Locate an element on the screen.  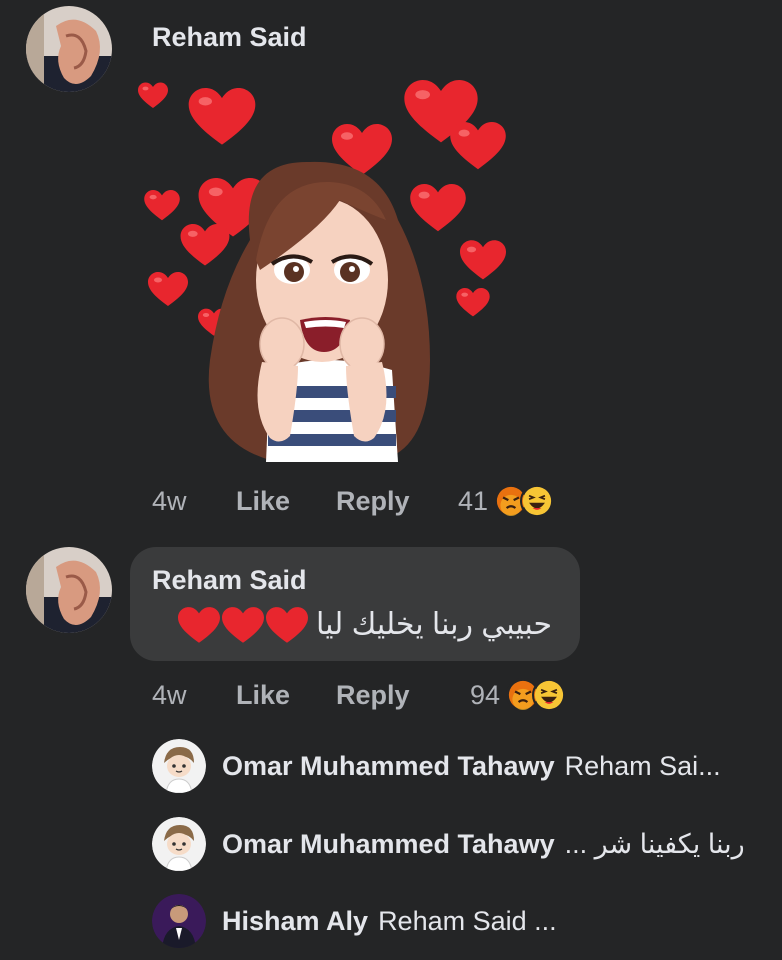
comment-text: حبيبي ربنا يخليك ليا is located at coordinates (364, 626).